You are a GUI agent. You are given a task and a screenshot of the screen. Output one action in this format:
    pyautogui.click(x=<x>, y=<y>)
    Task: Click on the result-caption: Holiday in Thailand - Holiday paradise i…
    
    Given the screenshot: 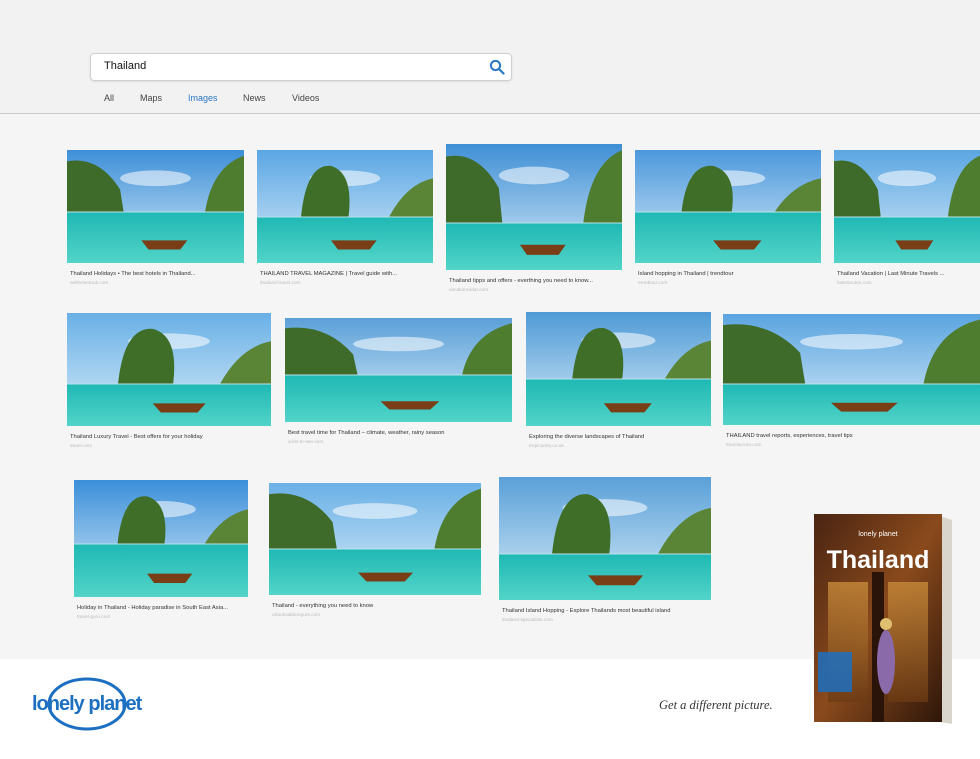 What is the action you would take?
    pyautogui.click(x=162, y=608)
    